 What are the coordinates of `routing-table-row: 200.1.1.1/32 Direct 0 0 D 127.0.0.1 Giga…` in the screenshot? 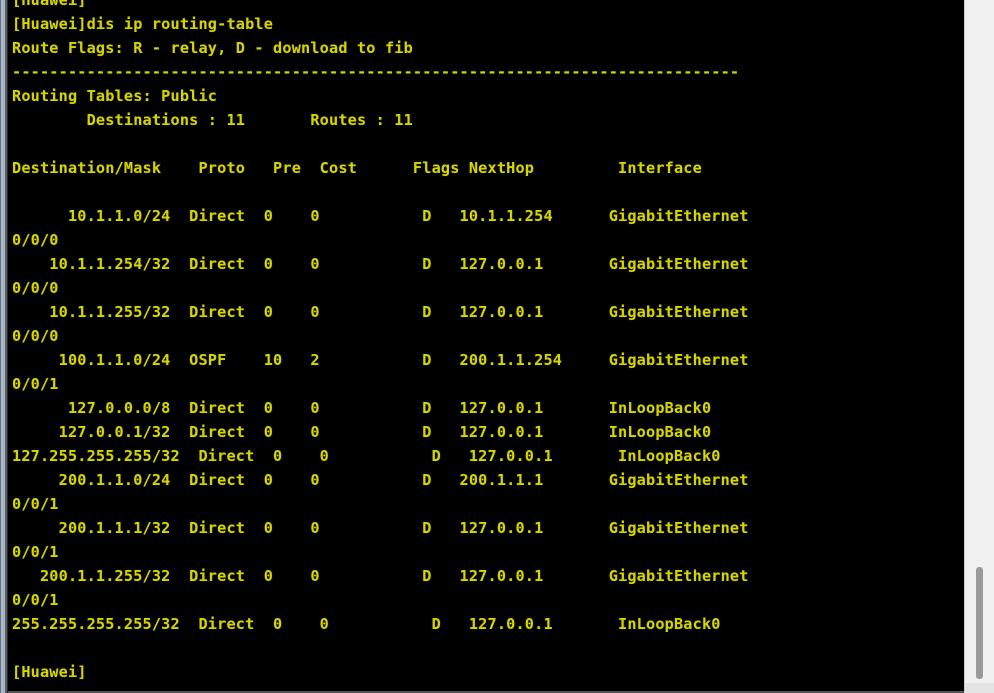 It's located at (380, 528).